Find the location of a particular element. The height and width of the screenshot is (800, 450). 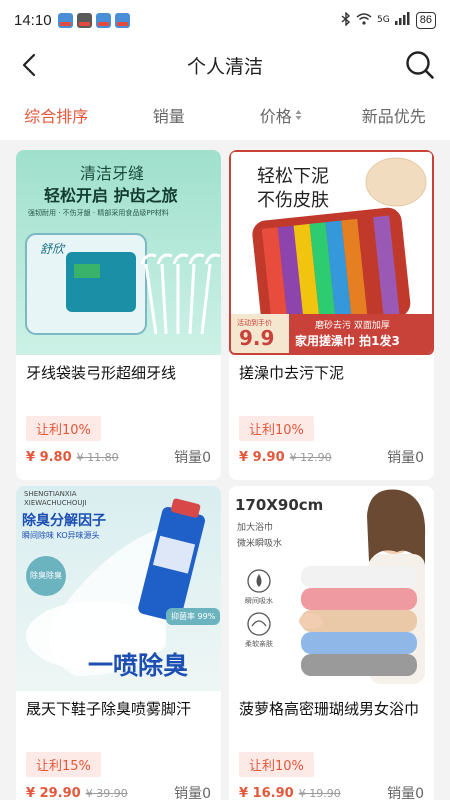

tab-comprehensive: 综合排序 is located at coordinates (56, 115).